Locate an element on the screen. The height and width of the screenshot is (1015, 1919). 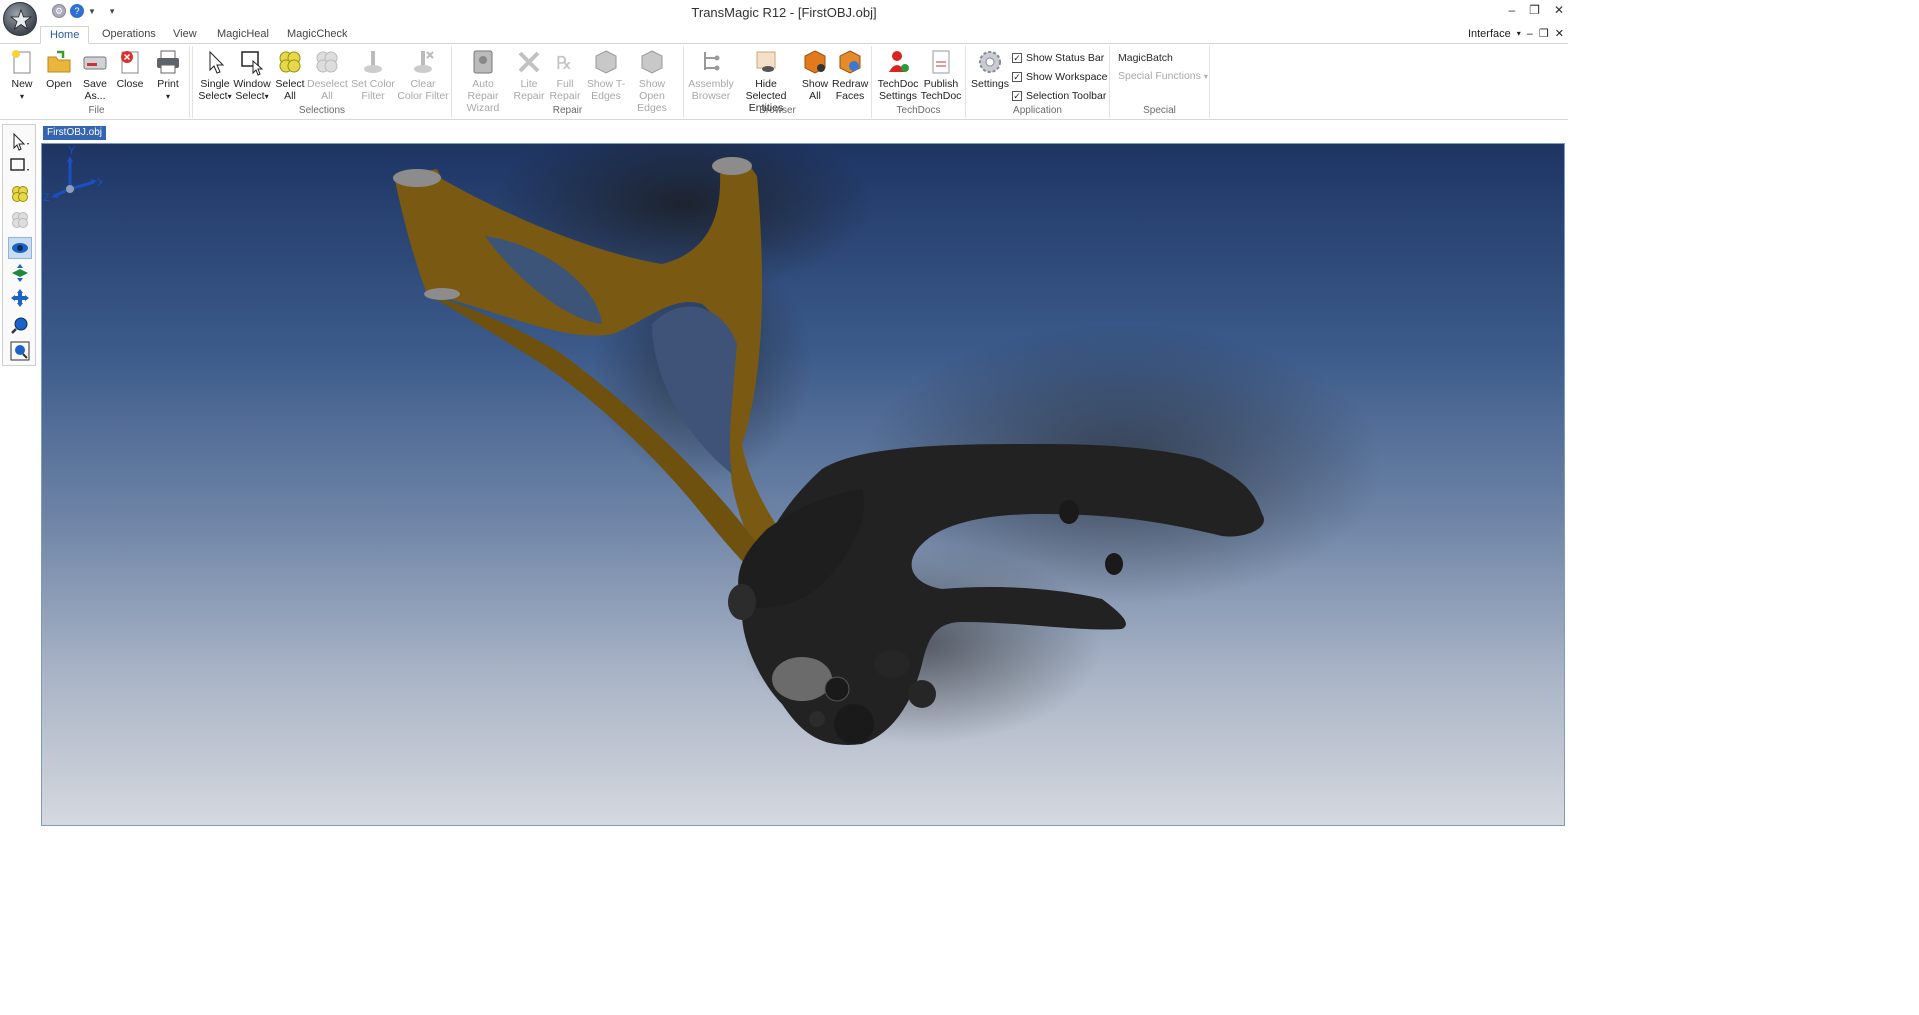
deselect-all-tool is located at coordinates (20, 220).